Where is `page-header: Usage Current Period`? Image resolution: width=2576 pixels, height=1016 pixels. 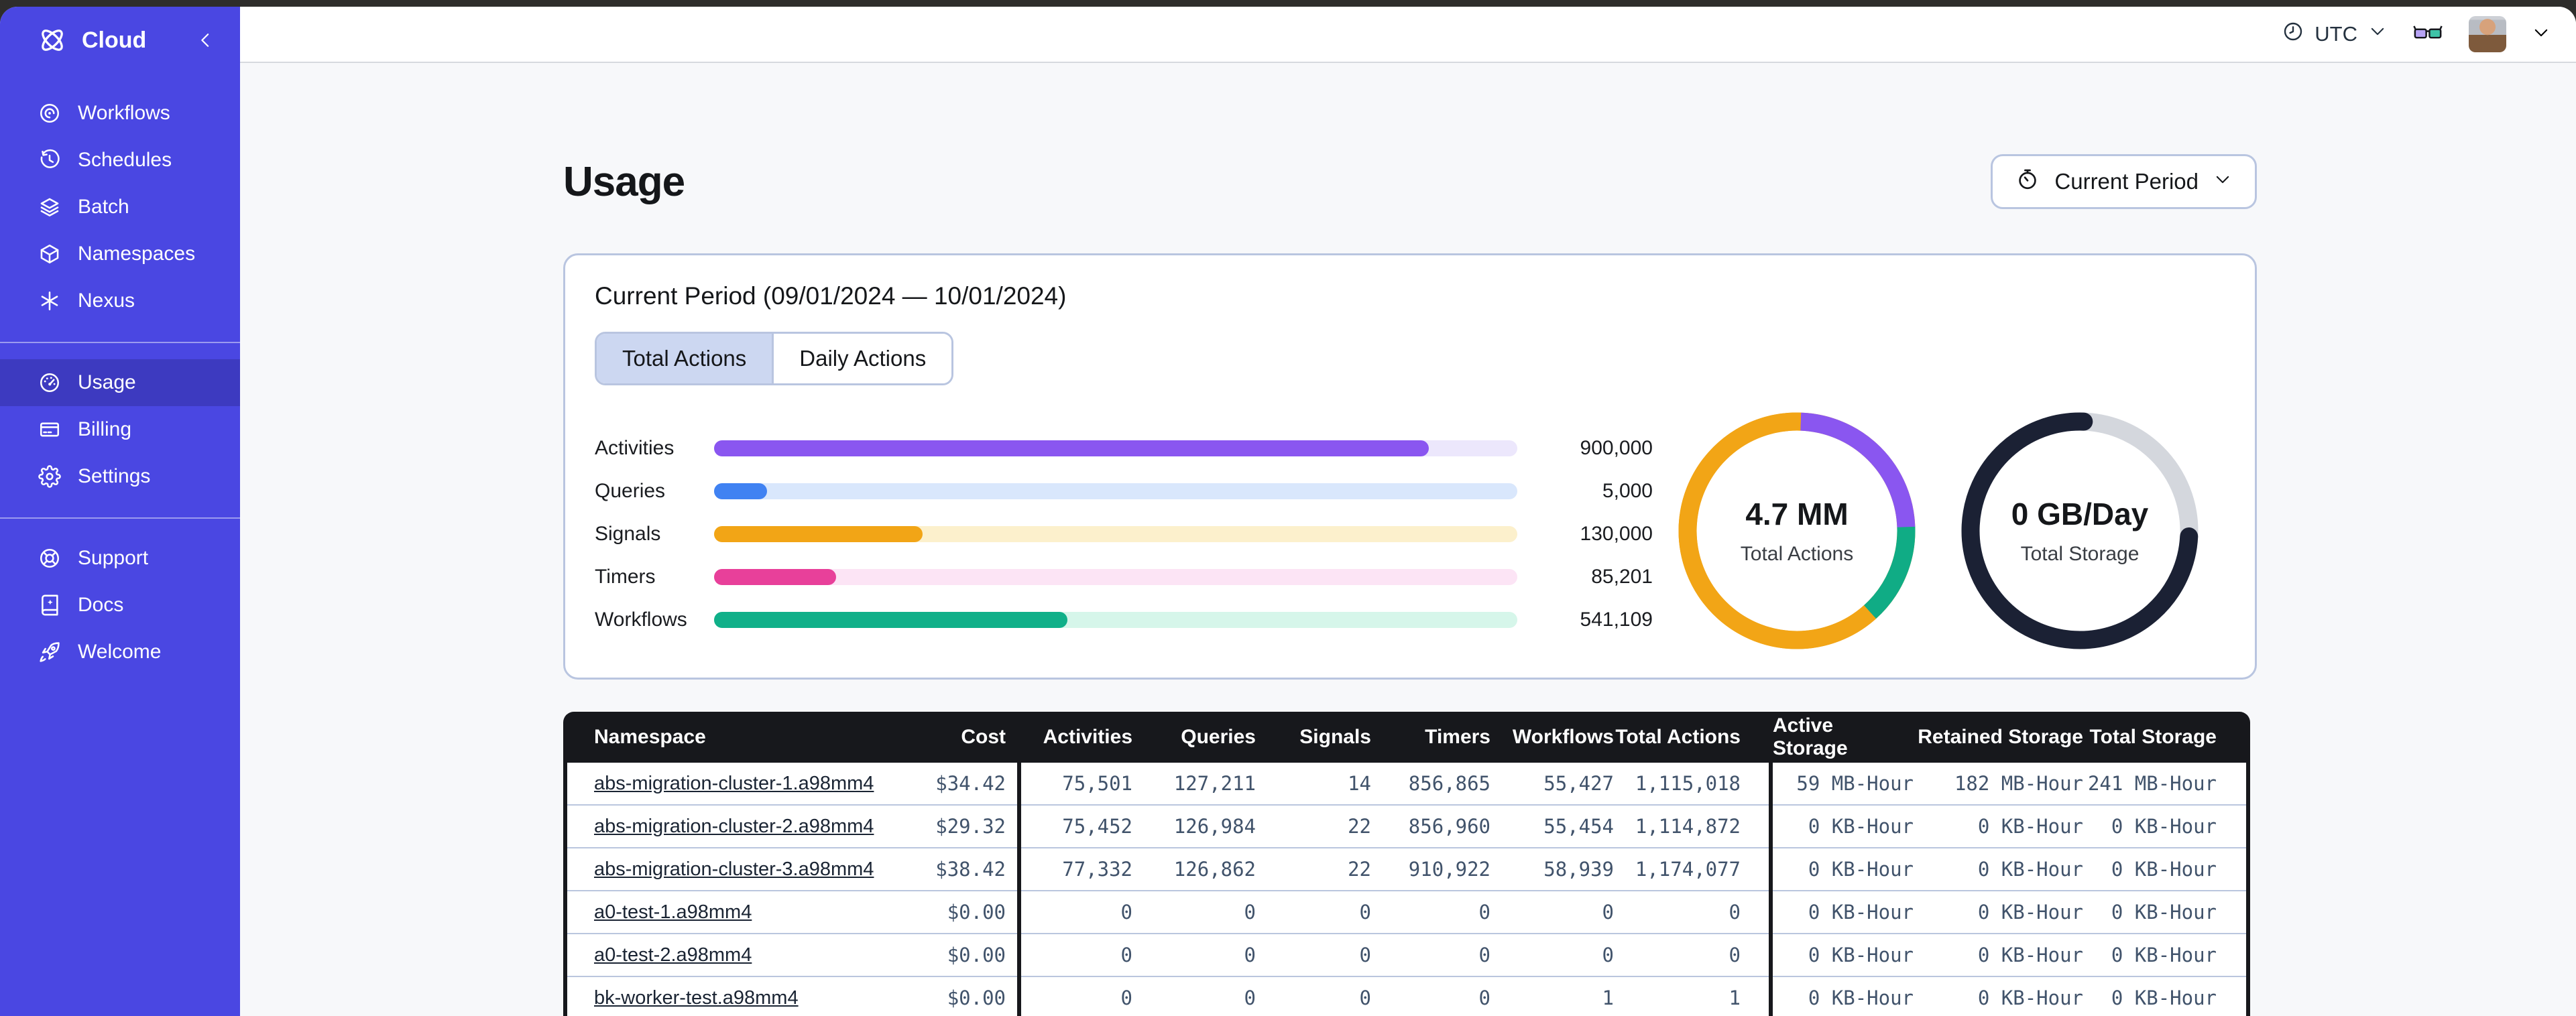 page-header: Usage Current Period is located at coordinates (1410, 181).